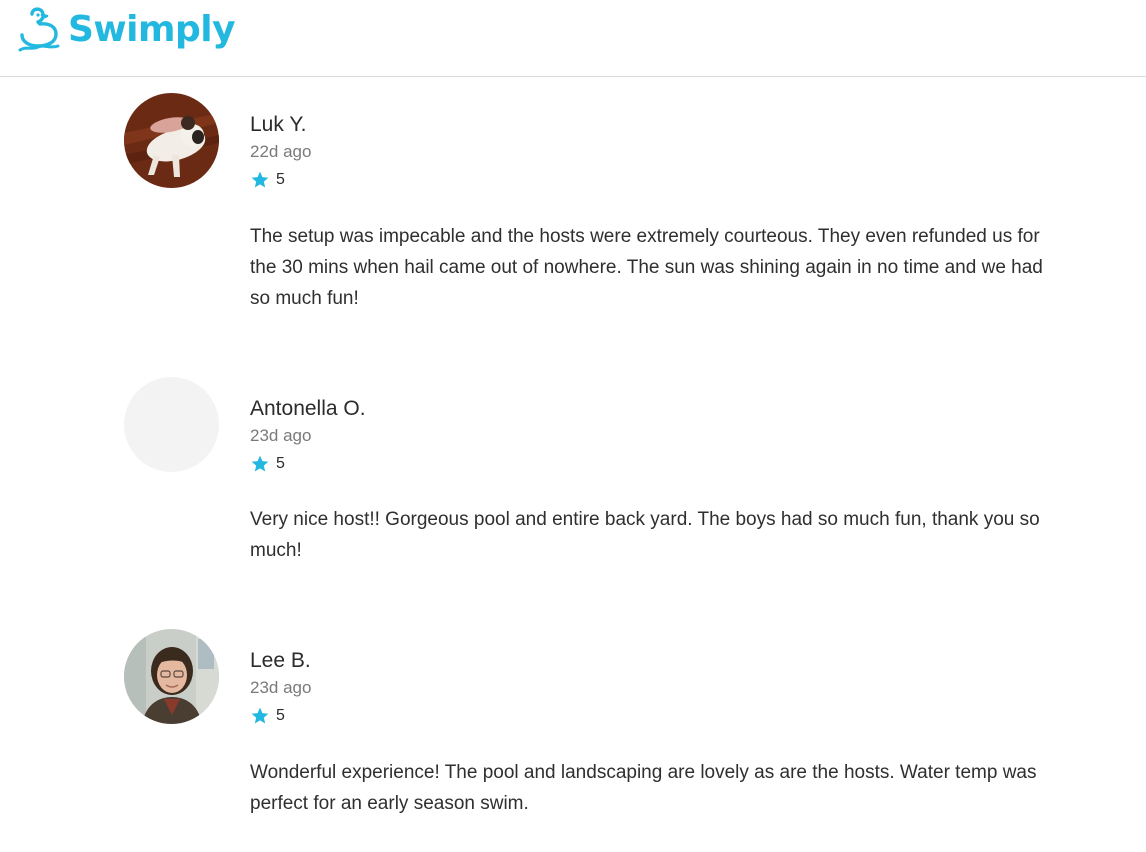 This screenshot has width=1146, height=852. What do you see at coordinates (308, 408) in the screenshot?
I see `reviewer-name: Antonella O.` at bounding box center [308, 408].